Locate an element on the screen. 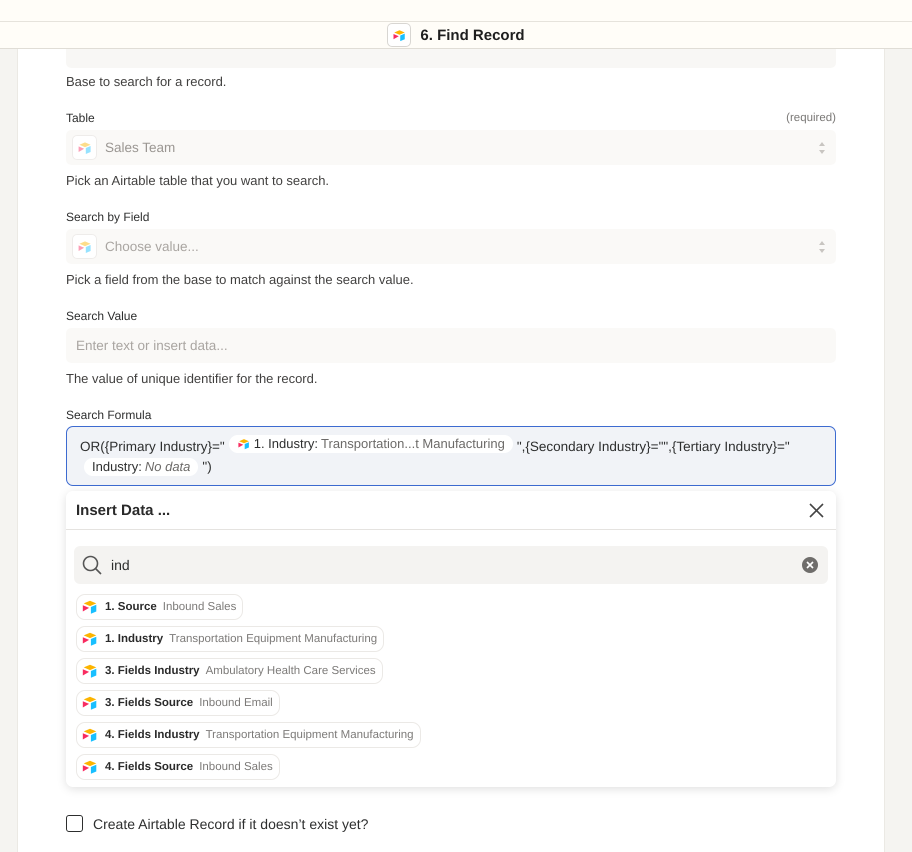 This screenshot has height=852, width=912. data-result-item: 1. Source Inbound Sales is located at coordinates (160, 607).